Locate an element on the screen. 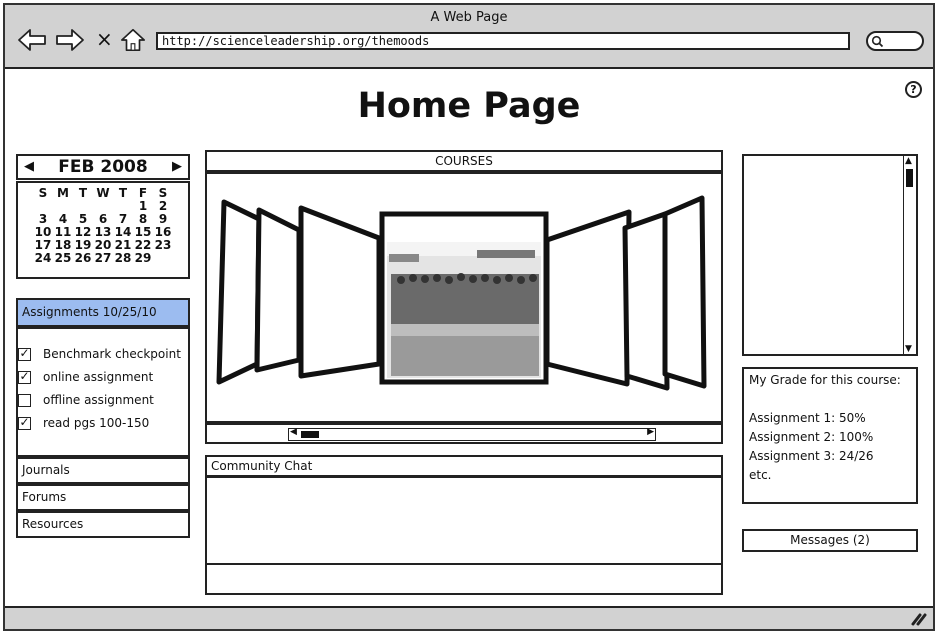 The height and width of the screenshot is (634, 938). carousel-scrollbar: ◀ ▶ is located at coordinates (472, 434).